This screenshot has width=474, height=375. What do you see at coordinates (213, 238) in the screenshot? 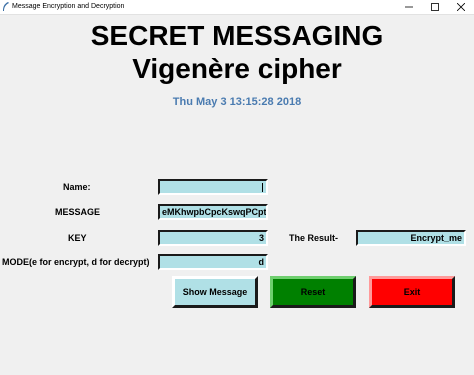
I see `key-field: 3` at bounding box center [213, 238].